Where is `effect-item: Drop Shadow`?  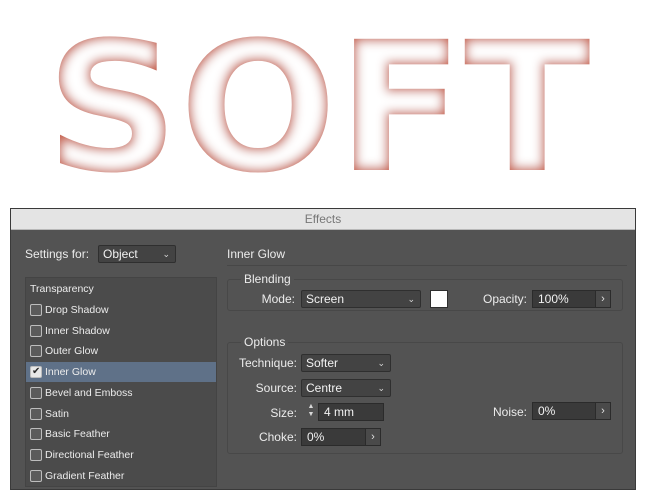 effect-item: Drop Shadow is located at coordinates (121, 310).